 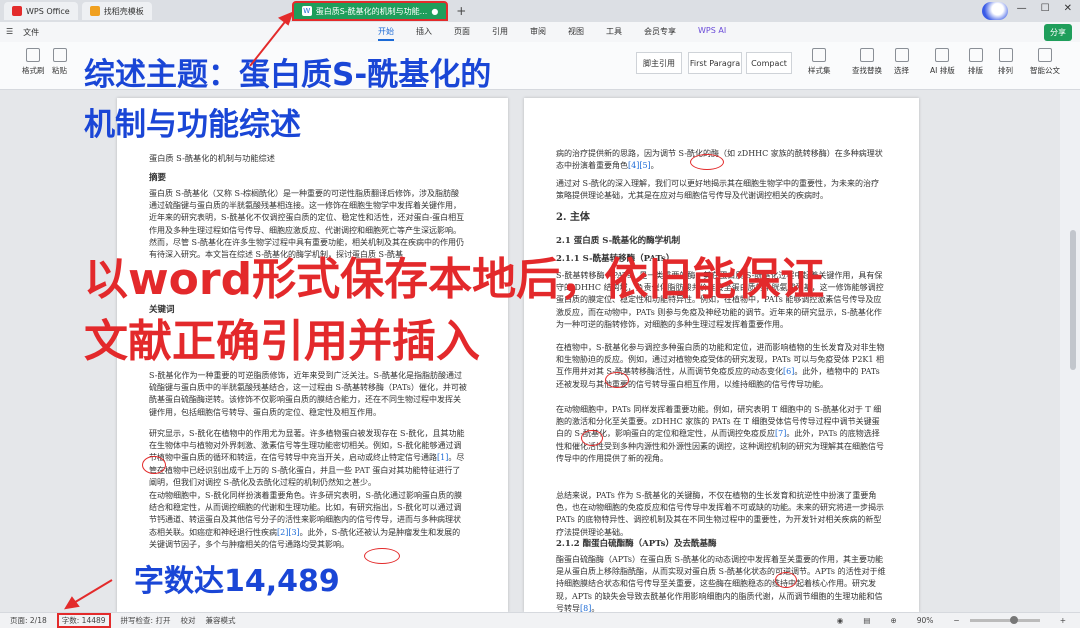 What do you see at coordinates (28, 620) in the screenshot?
I see `page-indicator: 页面: 2/18` at bounding box center [28, 620].